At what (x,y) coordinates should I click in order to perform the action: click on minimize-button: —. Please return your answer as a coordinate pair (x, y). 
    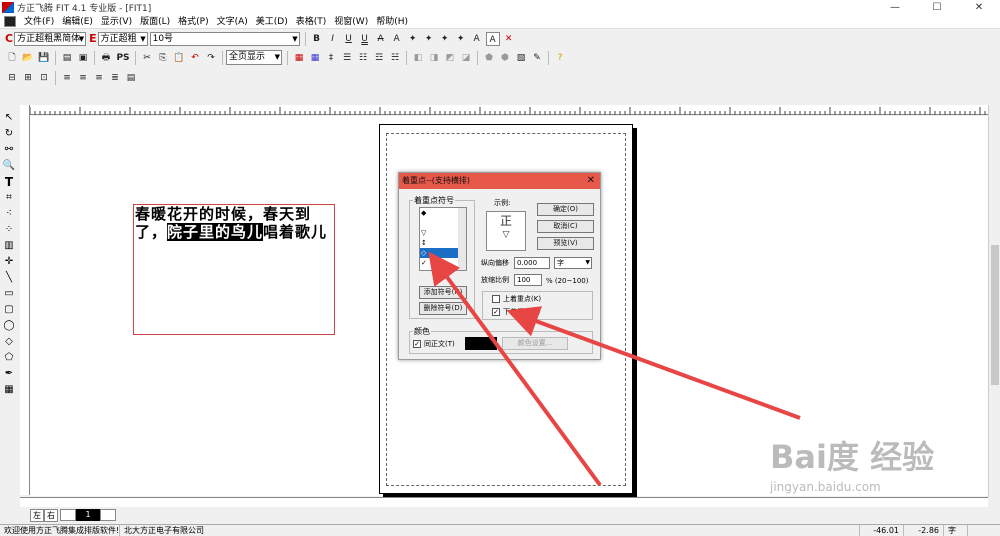
    Looking at the image, I should click on (895, 7).